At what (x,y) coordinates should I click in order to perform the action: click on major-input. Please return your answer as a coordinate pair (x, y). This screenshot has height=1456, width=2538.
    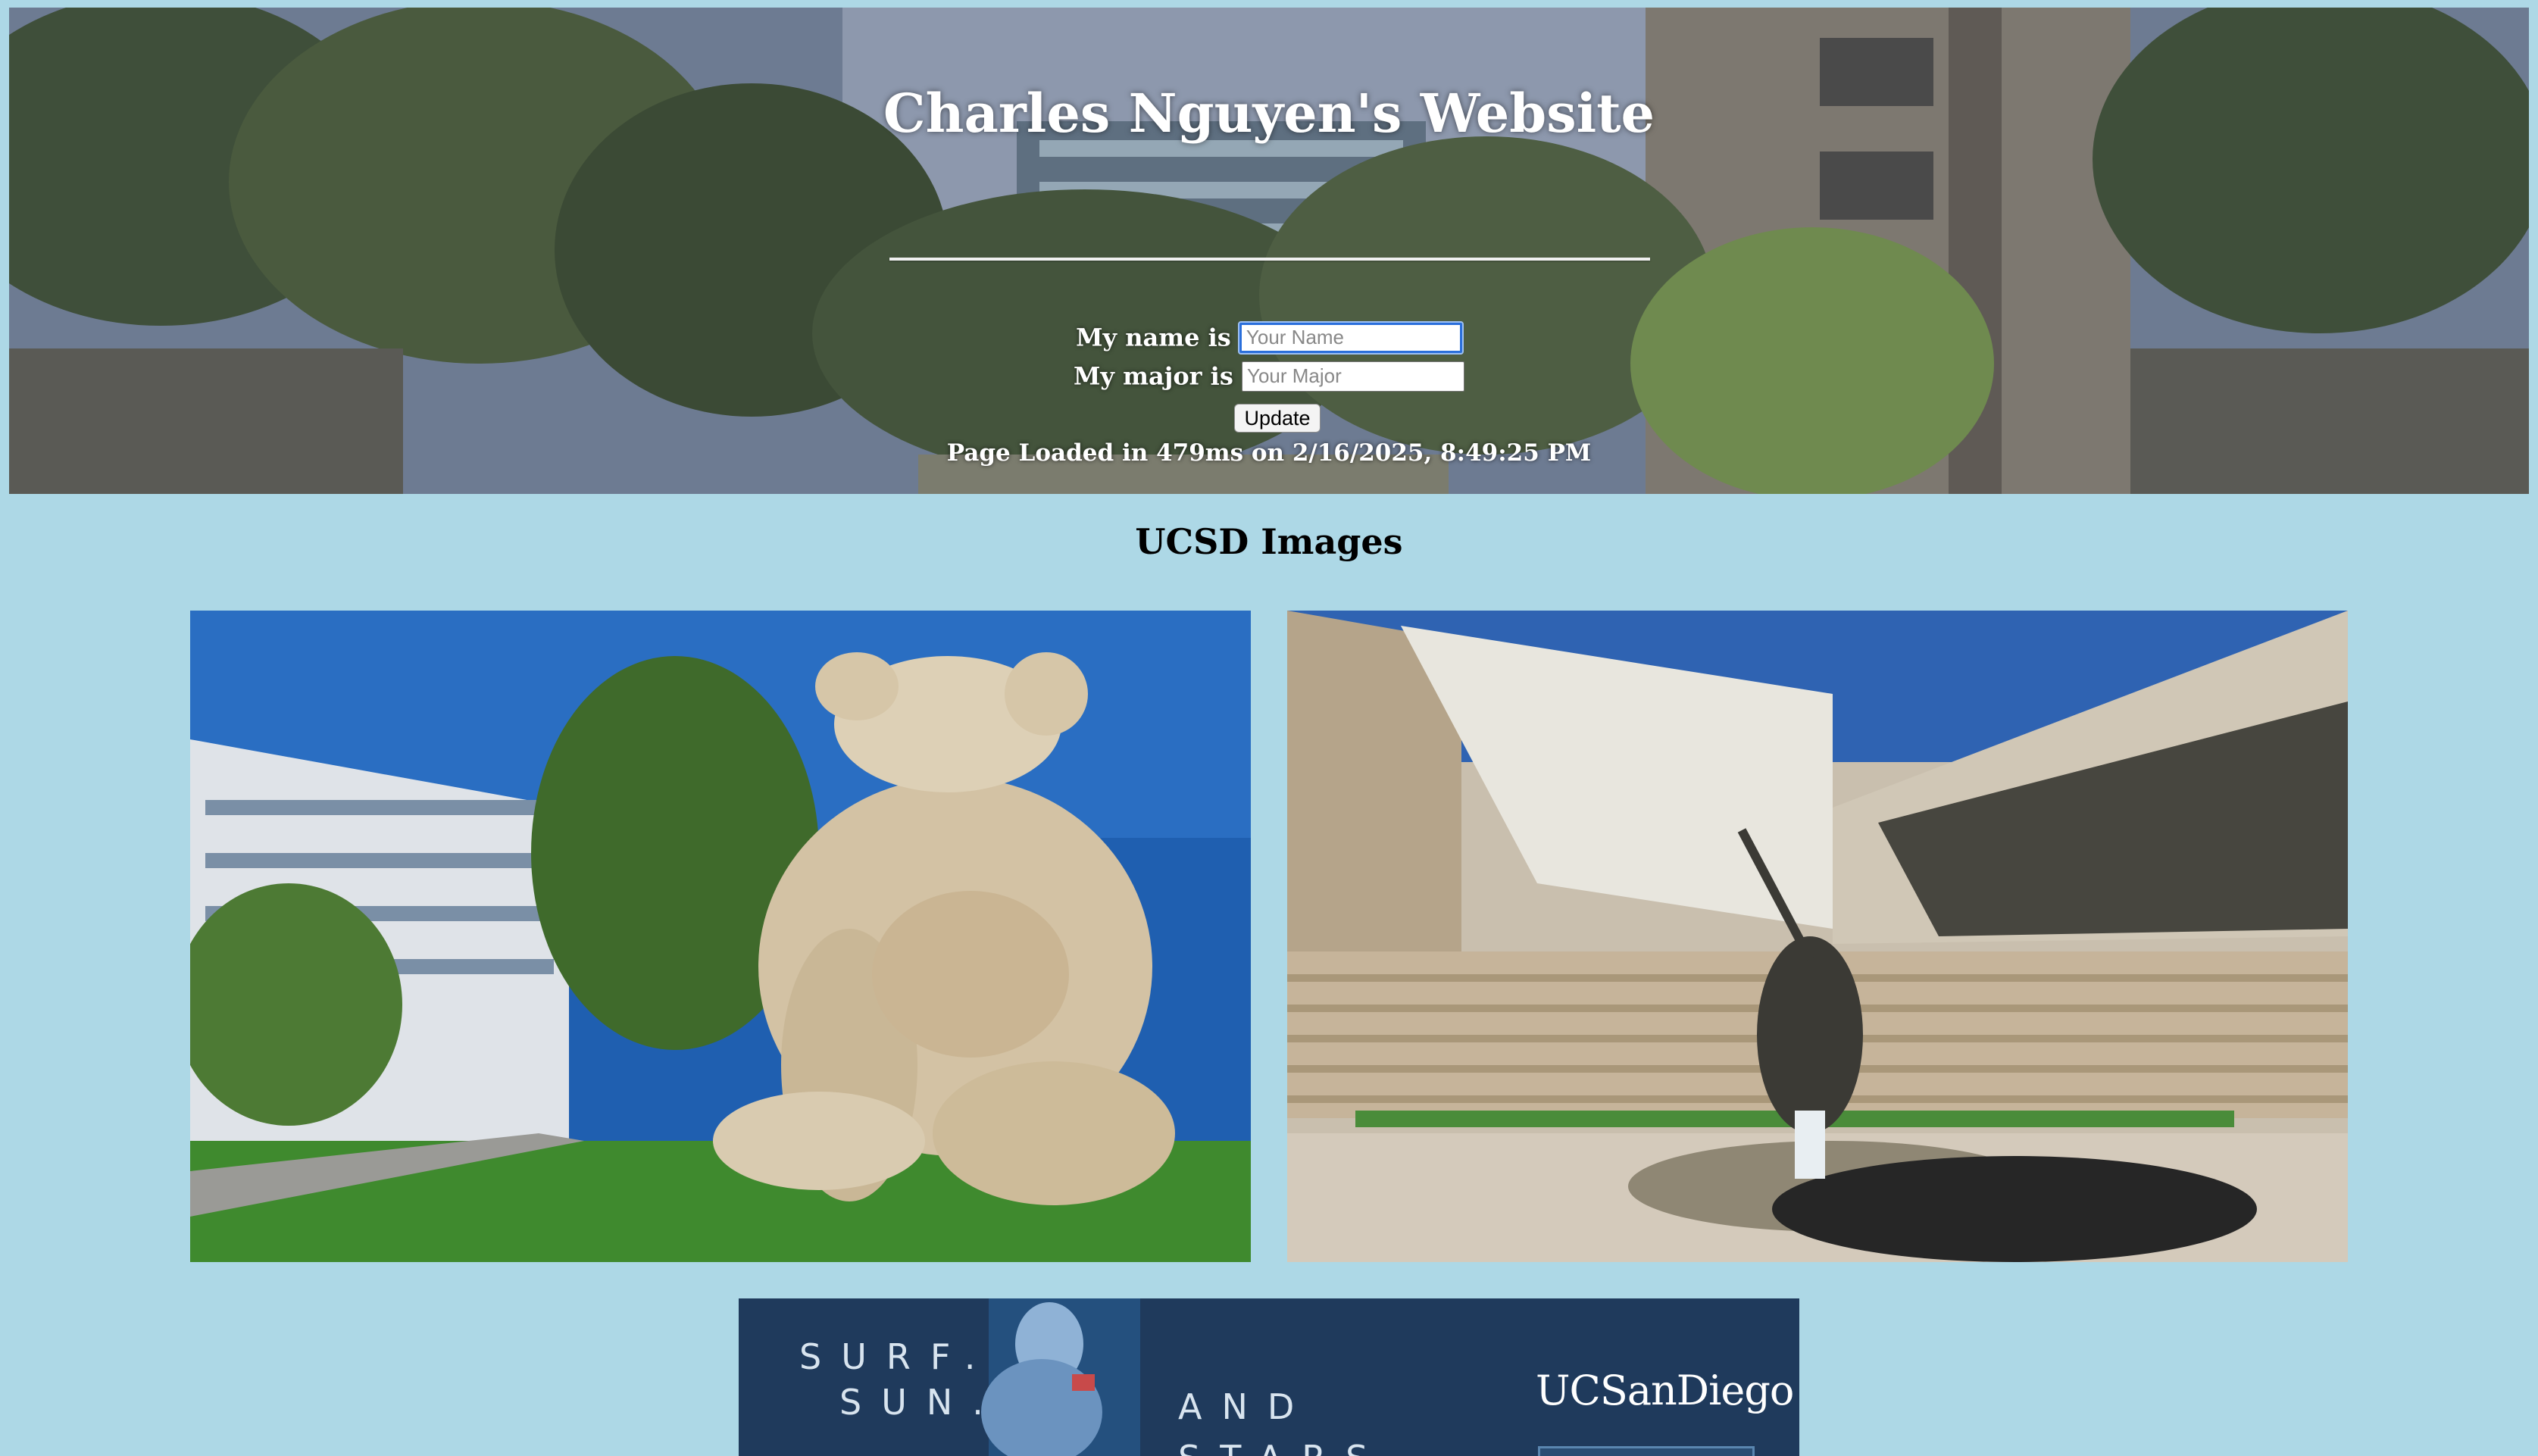
    Looking at the image, I should click on (1352, 376).